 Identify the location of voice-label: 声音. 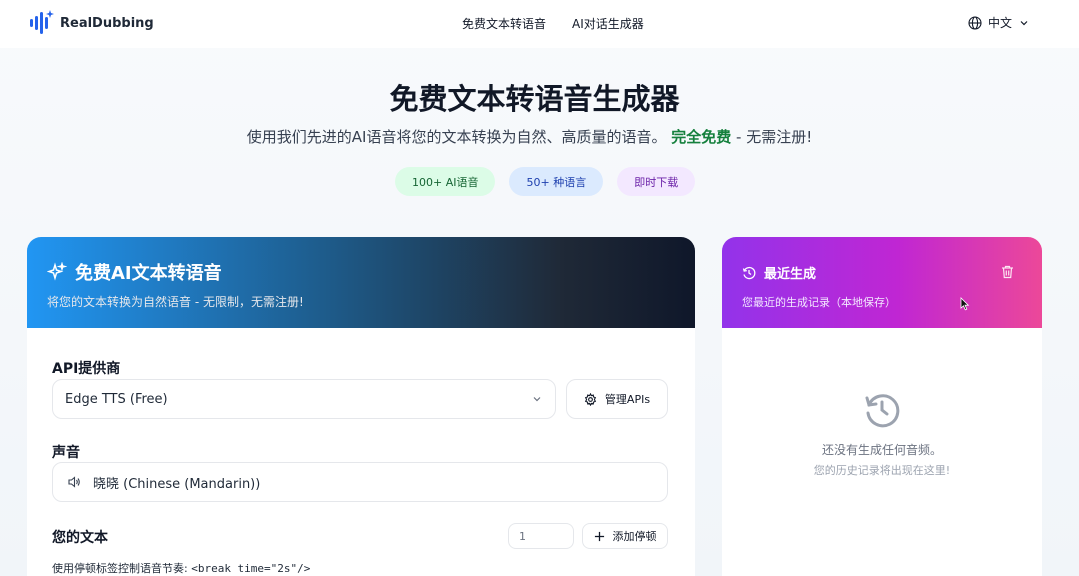
(66, 453).